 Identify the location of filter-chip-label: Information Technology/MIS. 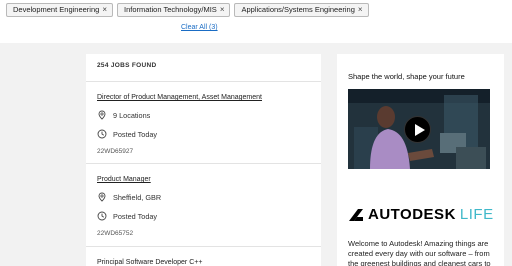
(170, 9).